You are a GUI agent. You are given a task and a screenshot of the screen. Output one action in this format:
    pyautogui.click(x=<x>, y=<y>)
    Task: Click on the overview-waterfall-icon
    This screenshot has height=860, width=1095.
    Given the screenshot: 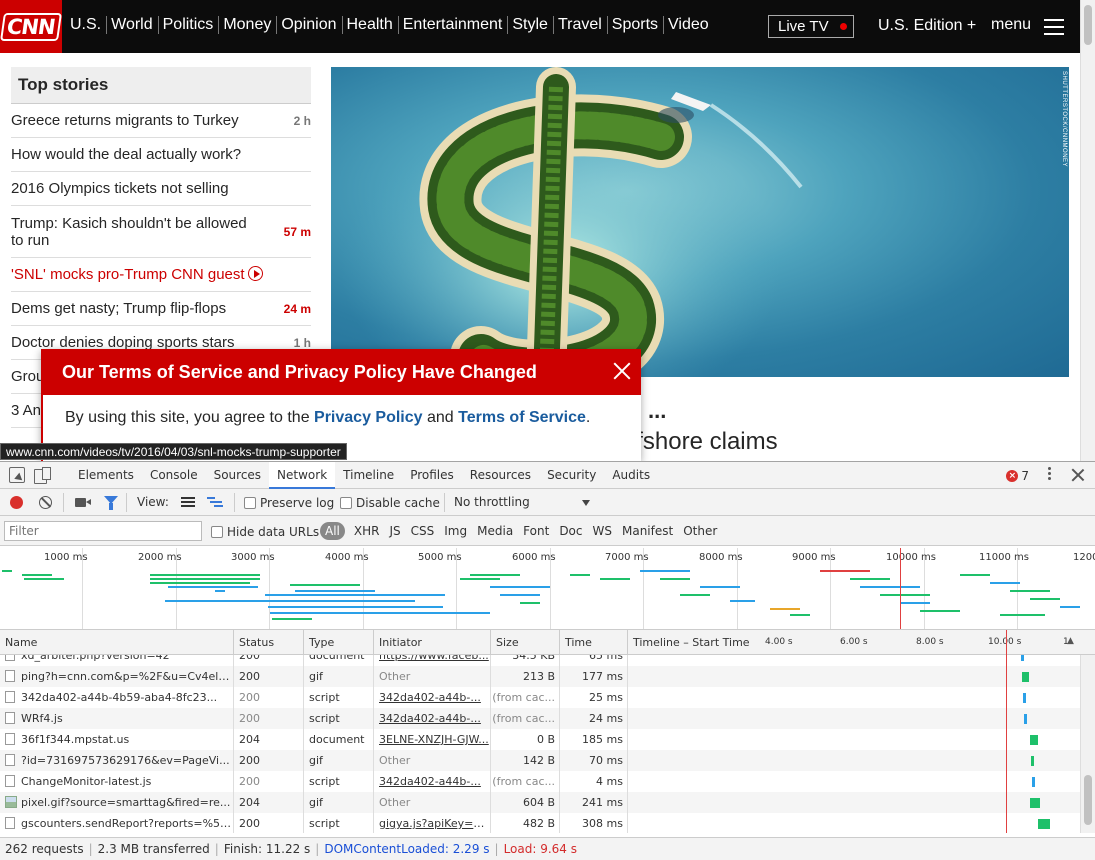 What is the action you would take?
    pyautogui.click(x=215, y=502)
    